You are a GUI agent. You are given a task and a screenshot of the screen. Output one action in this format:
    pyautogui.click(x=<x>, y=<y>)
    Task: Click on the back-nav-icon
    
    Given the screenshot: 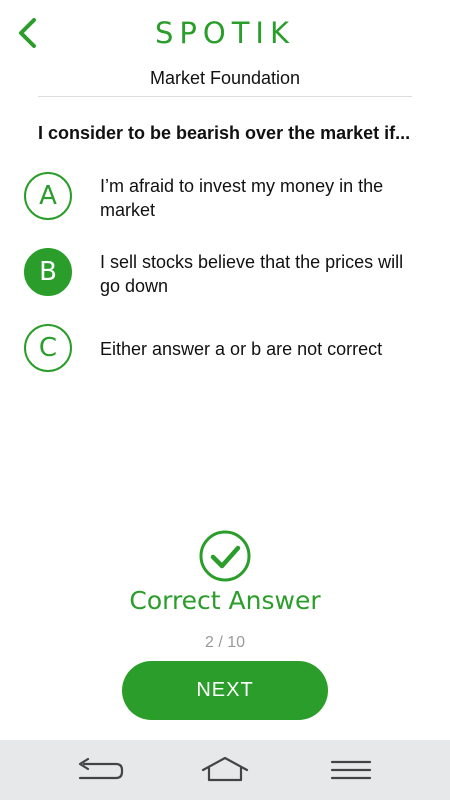 What is the action you would take?
    pyautogui.click(x=101, y=768)
    